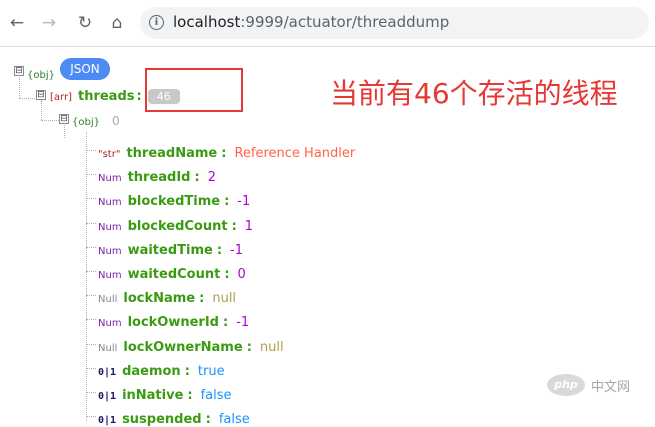 The width and height of the screenshot is (655, 427). What do you see at coordinates (211, 178) in the screenshot?
I see `field-value: 2` at bounding box center [211, 178].